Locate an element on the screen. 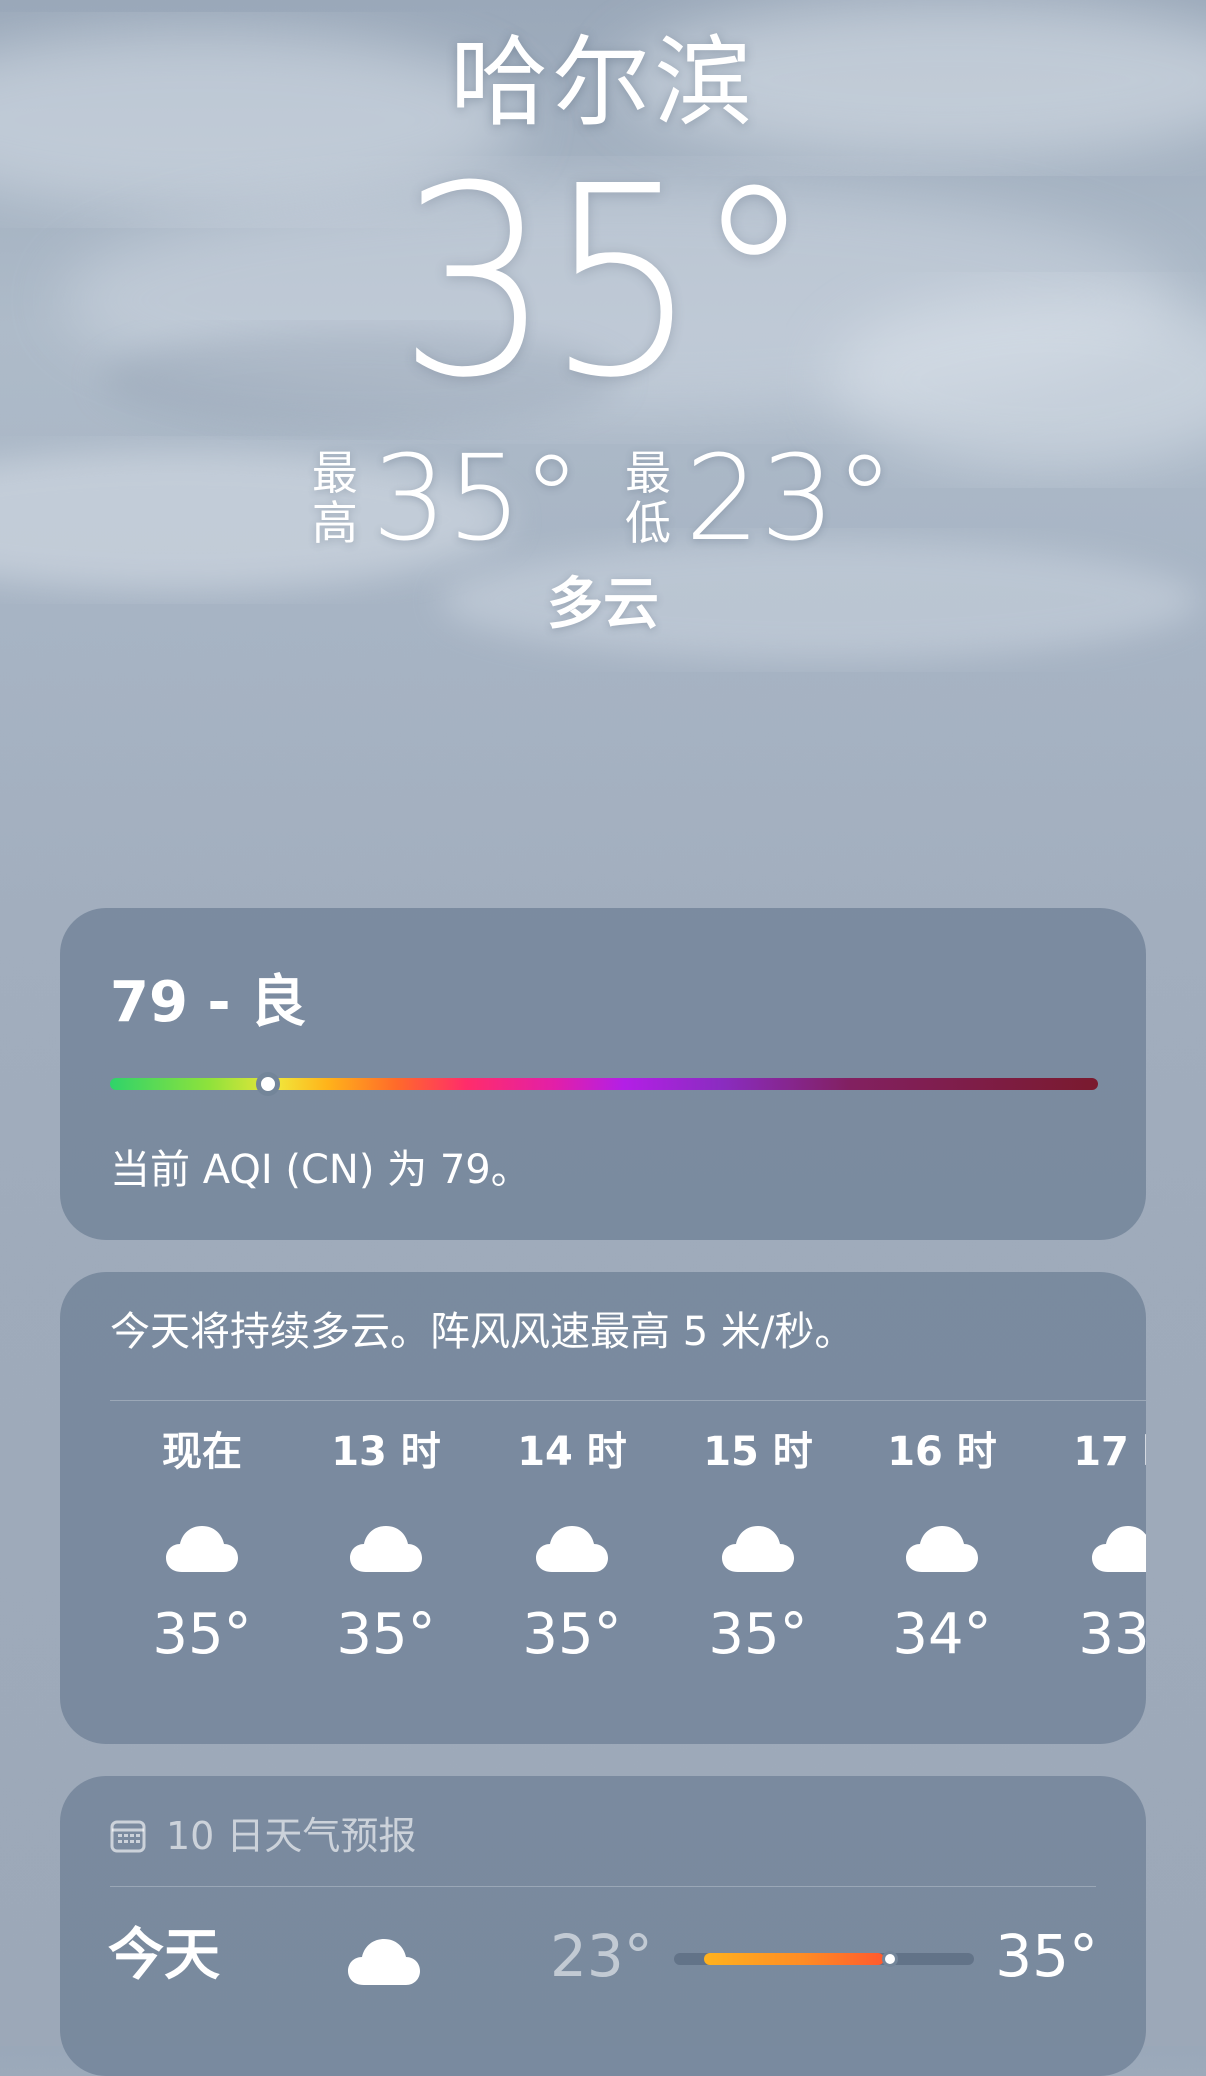 The width and height of the screenshot is (1206, 2076). calendar-icon is located at coordinates (128, 1836).